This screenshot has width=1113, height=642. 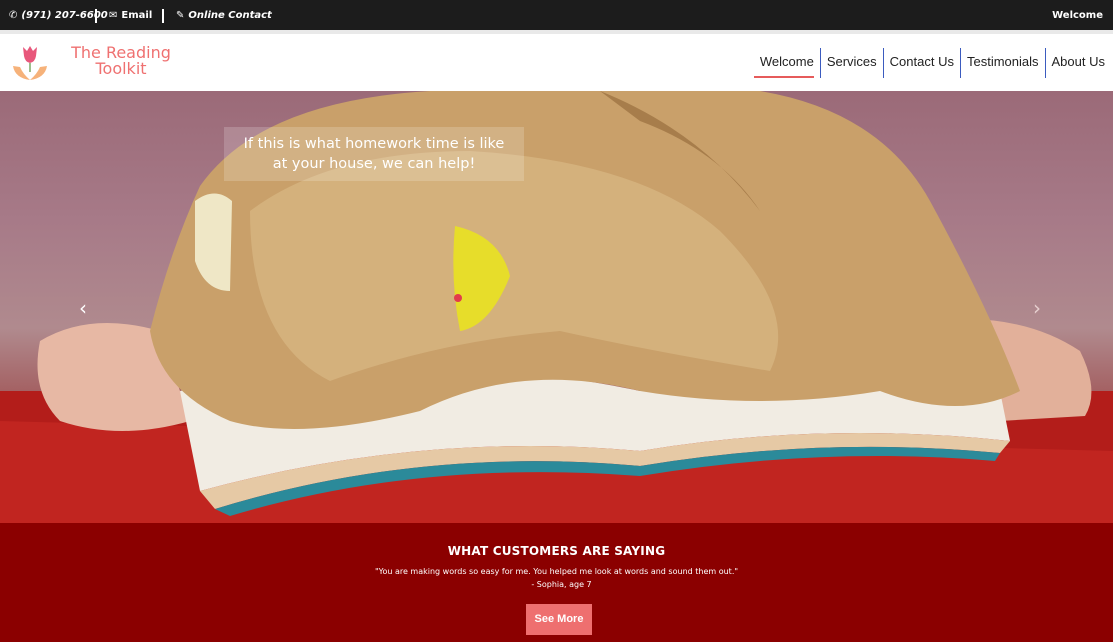 What do you see at coordinates (58, 15) in the screenshot?
I see `phone-link: ✆ (971) 207-6600` at bounding box center [58, 15].